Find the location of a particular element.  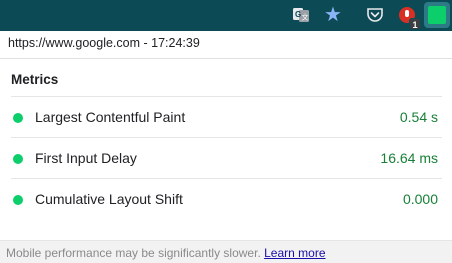

metric-label: Largest Contentful Paint is located at coordinates (110, 117).